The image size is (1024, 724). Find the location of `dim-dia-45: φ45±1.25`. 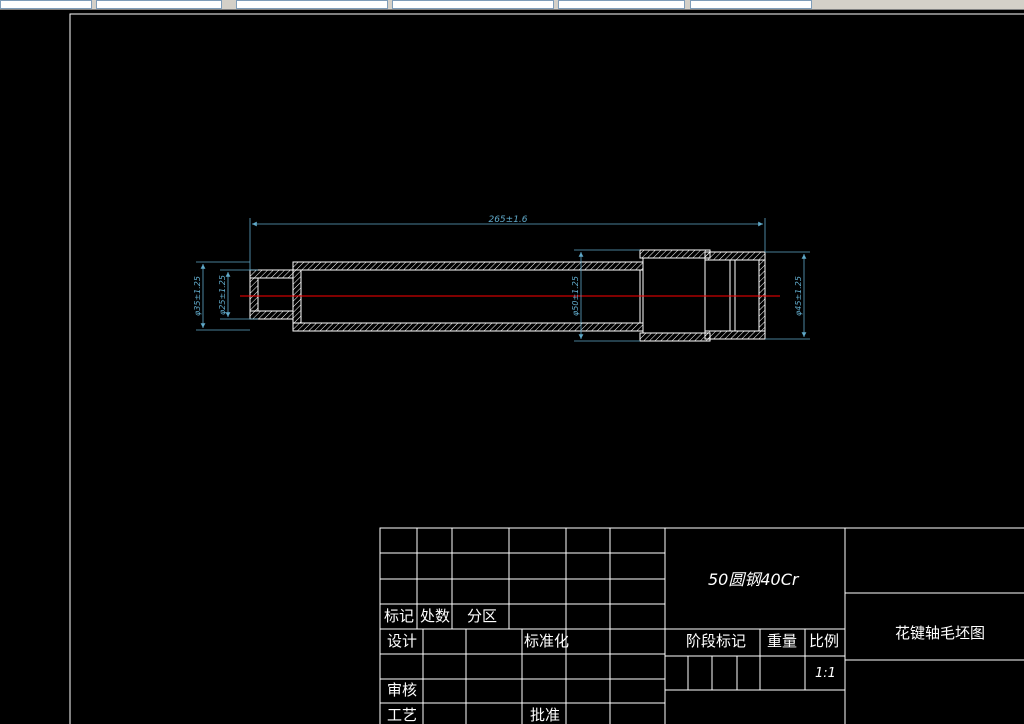

dim-dia-45: φ45±1.25 is located at coordinates (798, 296).